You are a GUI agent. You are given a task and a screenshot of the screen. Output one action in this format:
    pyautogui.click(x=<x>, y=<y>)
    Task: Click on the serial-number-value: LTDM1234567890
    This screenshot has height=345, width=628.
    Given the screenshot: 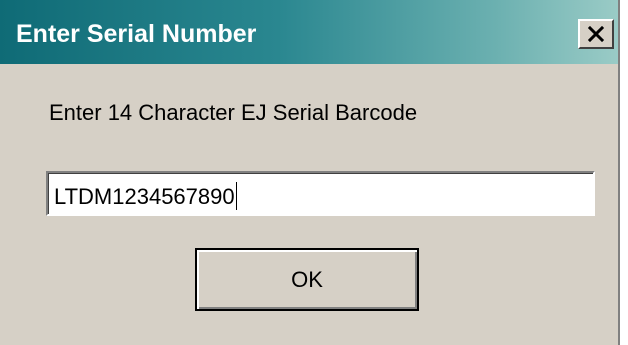 What is the action you would take?
    pyautogui.click(x=144, y=196)
    